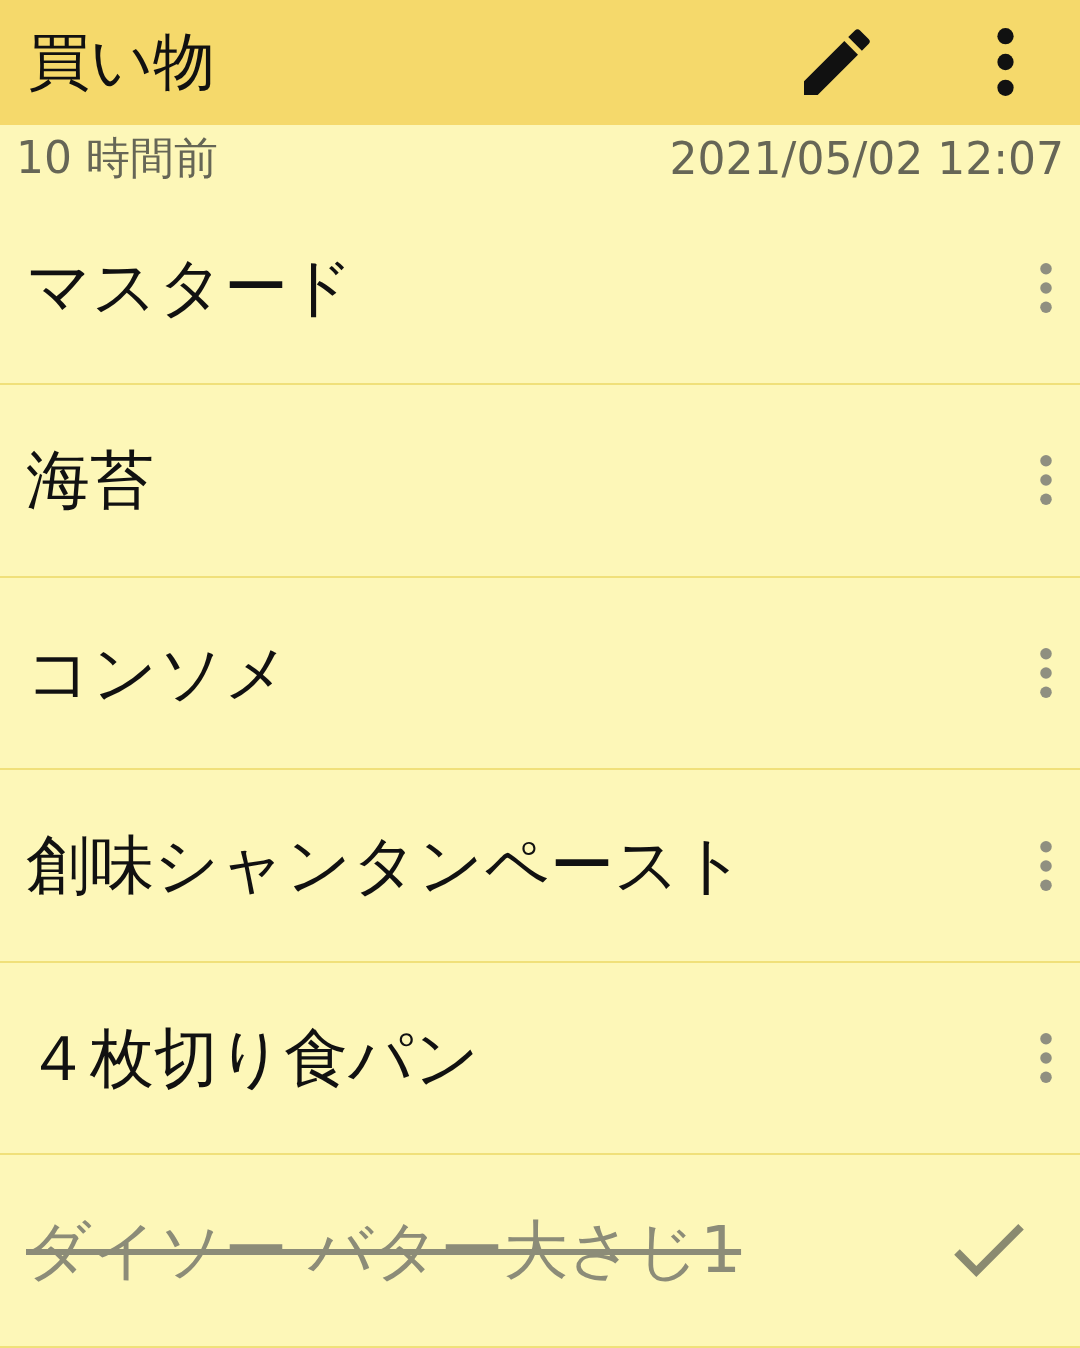 This screenshot has width=1080, height=1348. Describe the element at coordinates (384, 1251) in the screenshot. I see `item-text: ダイソー バター大さじ1` at that location.